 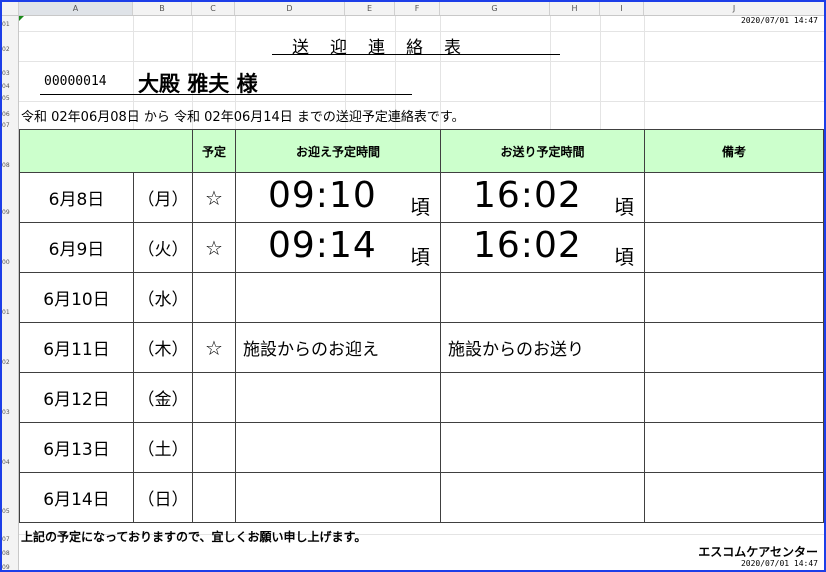 What do you see at coordinates (338, 151) in the screenshot?
I see `header-pickup: お迎え予定時間` at bounding box center [338, 151].